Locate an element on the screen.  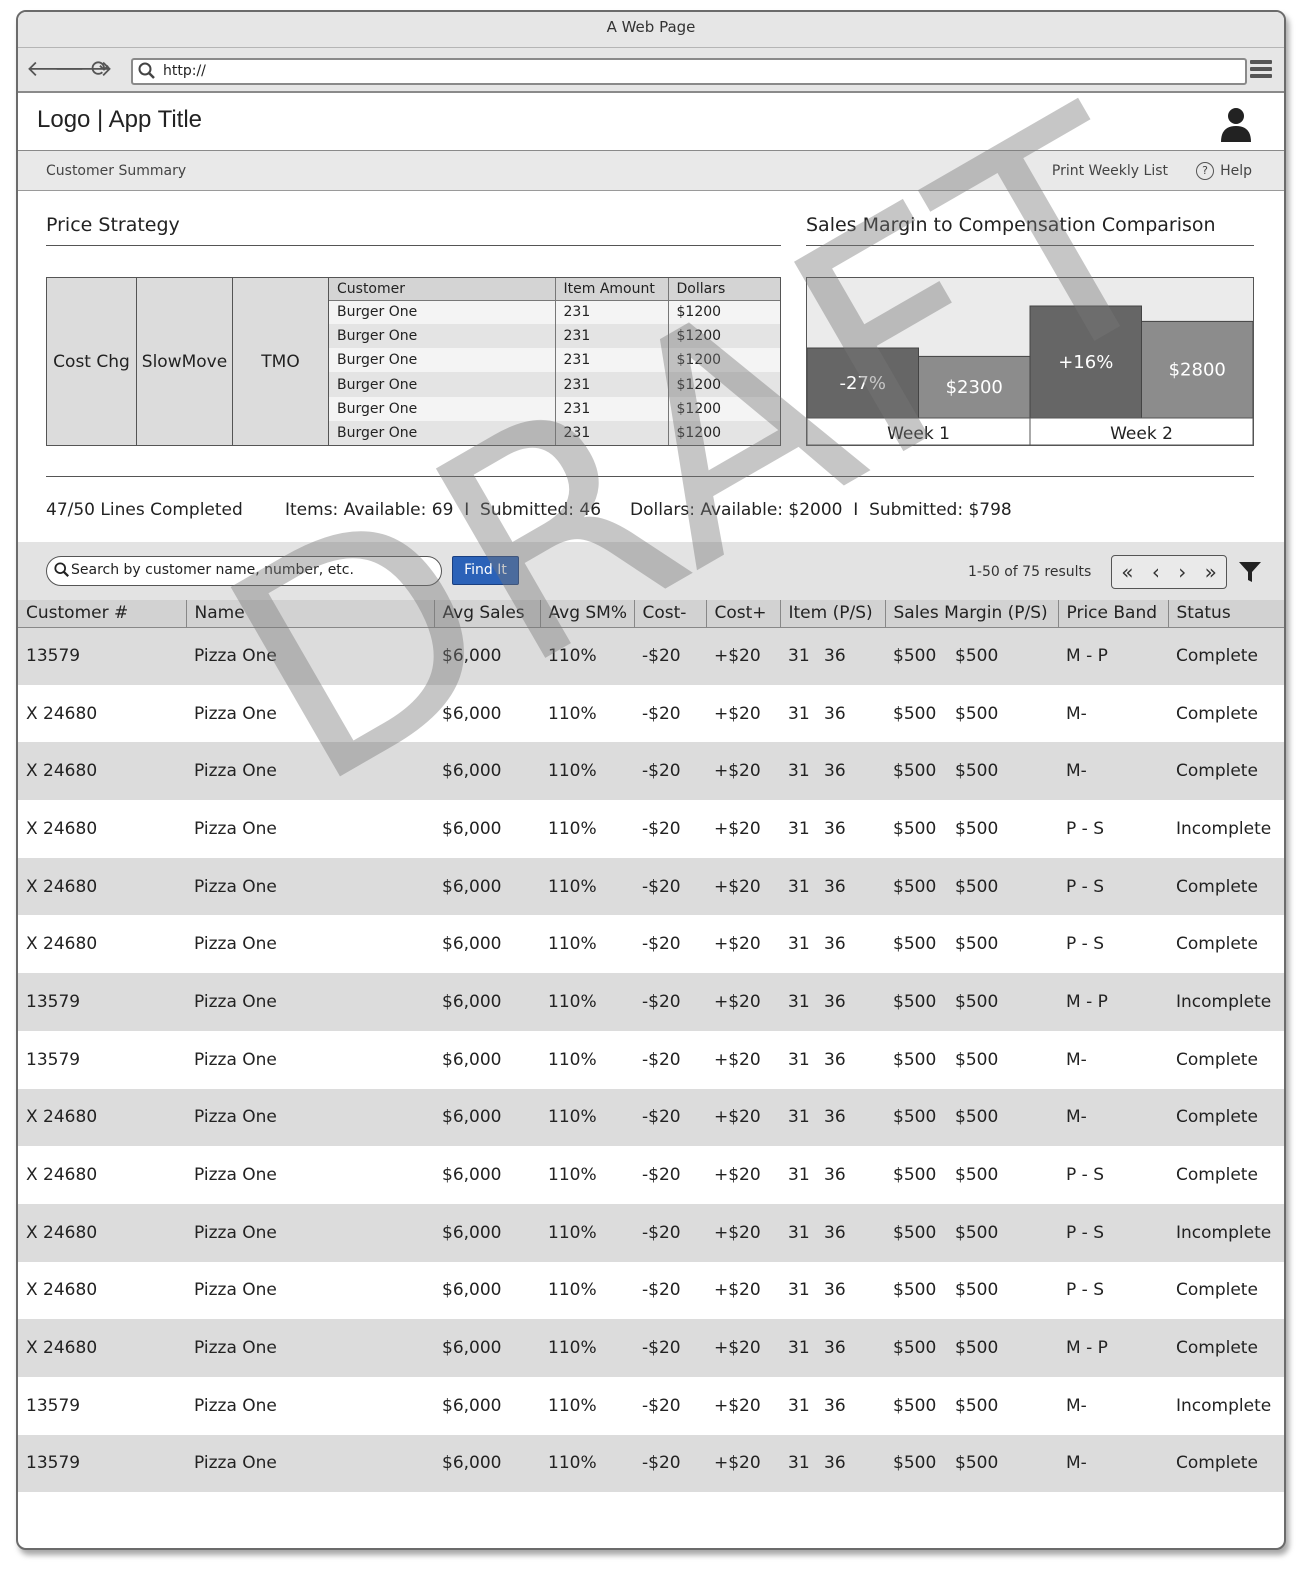
status-text: Complete is located at coordinates (1217, 1348).